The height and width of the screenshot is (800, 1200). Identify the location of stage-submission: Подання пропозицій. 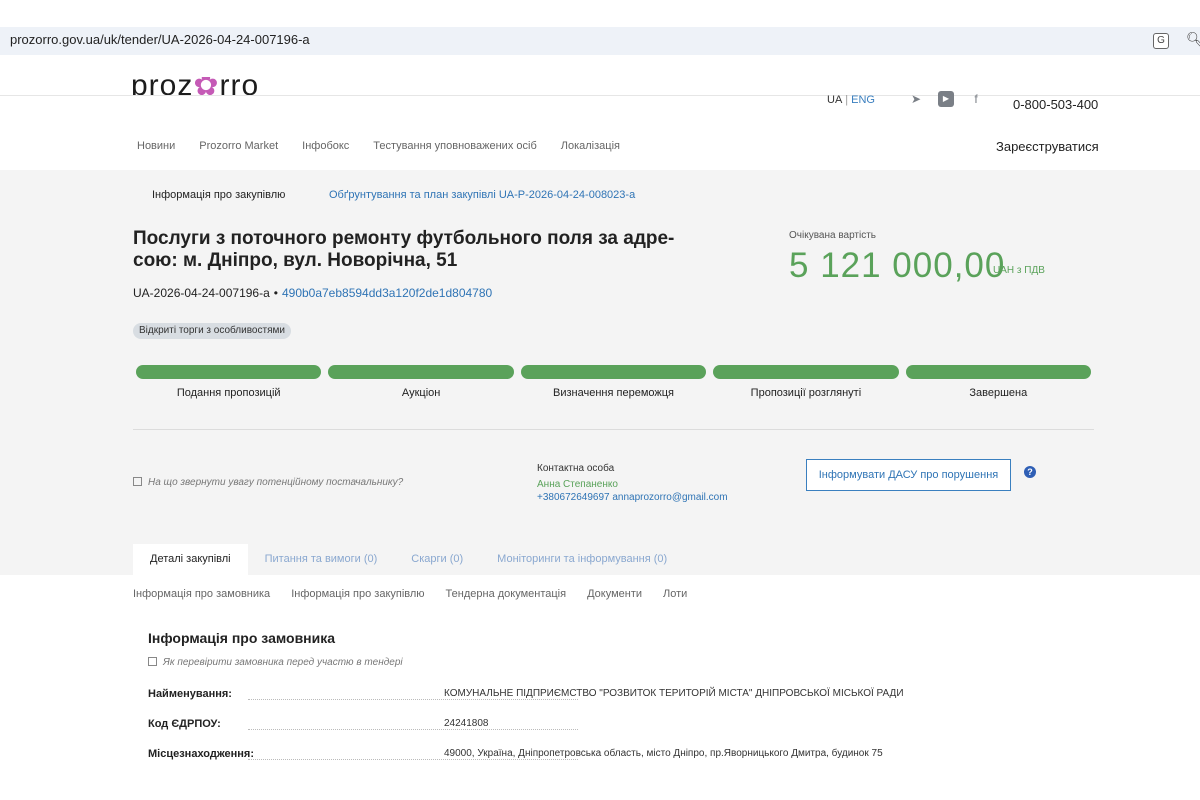
(229, 382).